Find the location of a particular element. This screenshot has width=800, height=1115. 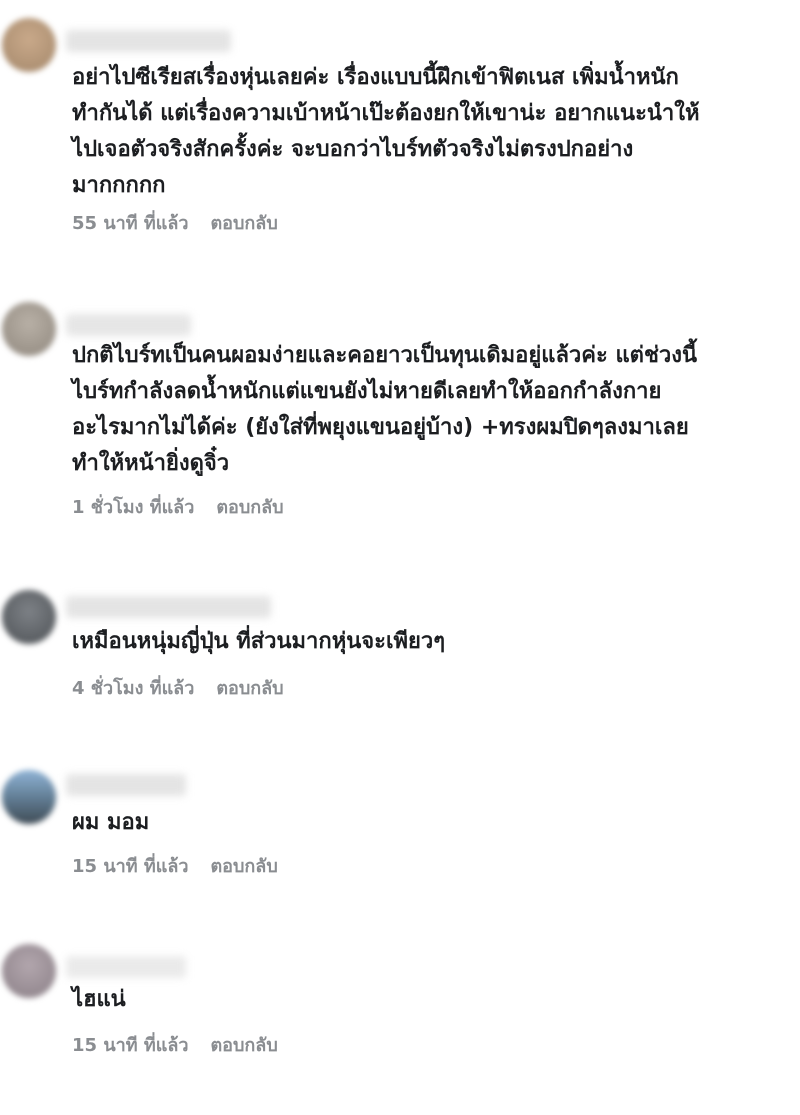

comment-meta: 55 นาที ที่แล้ว ตอบกลับ is located at coordinates (175, 222).